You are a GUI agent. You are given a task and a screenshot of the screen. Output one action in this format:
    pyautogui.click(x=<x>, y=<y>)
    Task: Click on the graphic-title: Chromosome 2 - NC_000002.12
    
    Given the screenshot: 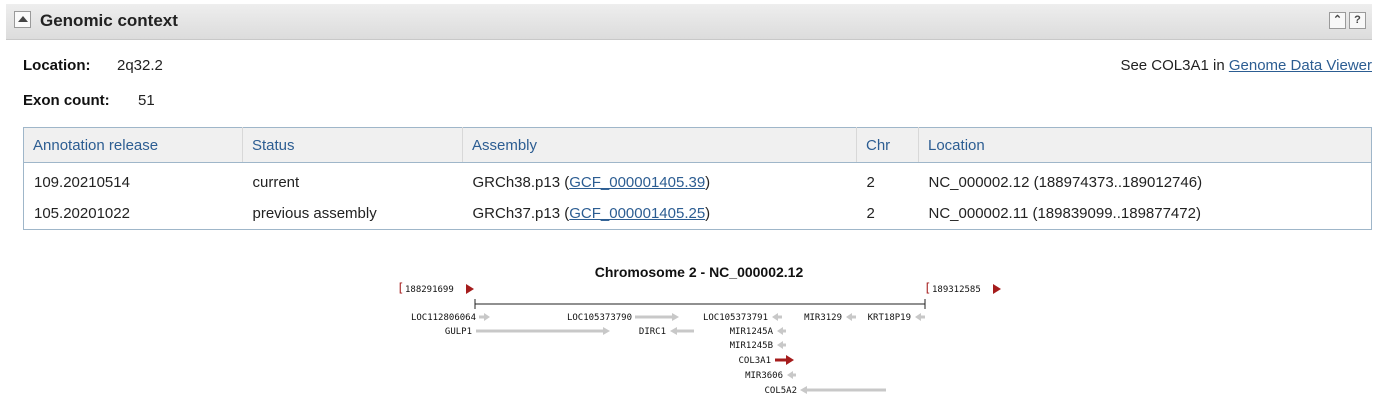 What is the action you would take?
    pyautogui.click(x=699, y=272)
    